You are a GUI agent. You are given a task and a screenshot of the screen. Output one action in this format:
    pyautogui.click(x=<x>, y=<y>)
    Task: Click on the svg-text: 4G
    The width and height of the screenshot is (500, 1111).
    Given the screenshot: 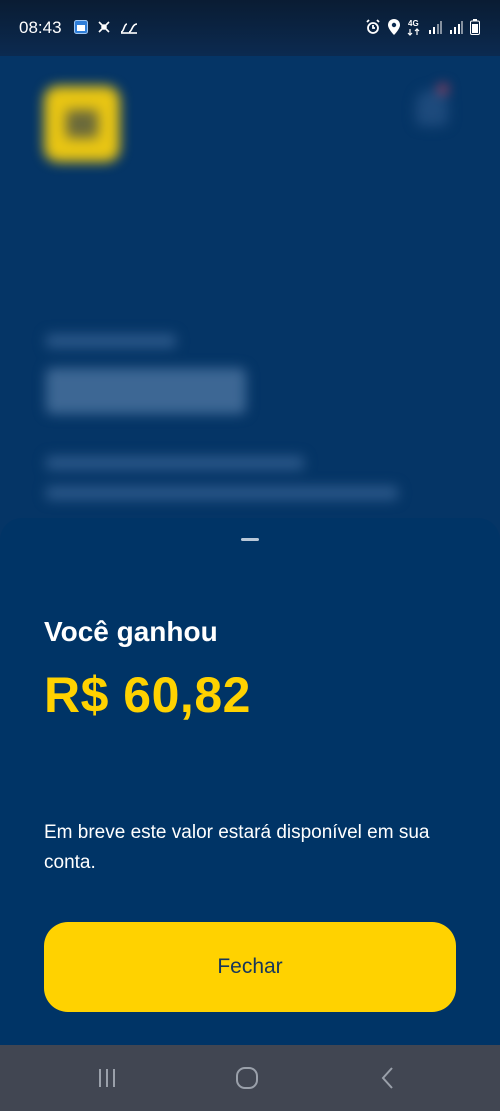 What is the action you would take?
    pyautogui.click(x=413, y=23)
    